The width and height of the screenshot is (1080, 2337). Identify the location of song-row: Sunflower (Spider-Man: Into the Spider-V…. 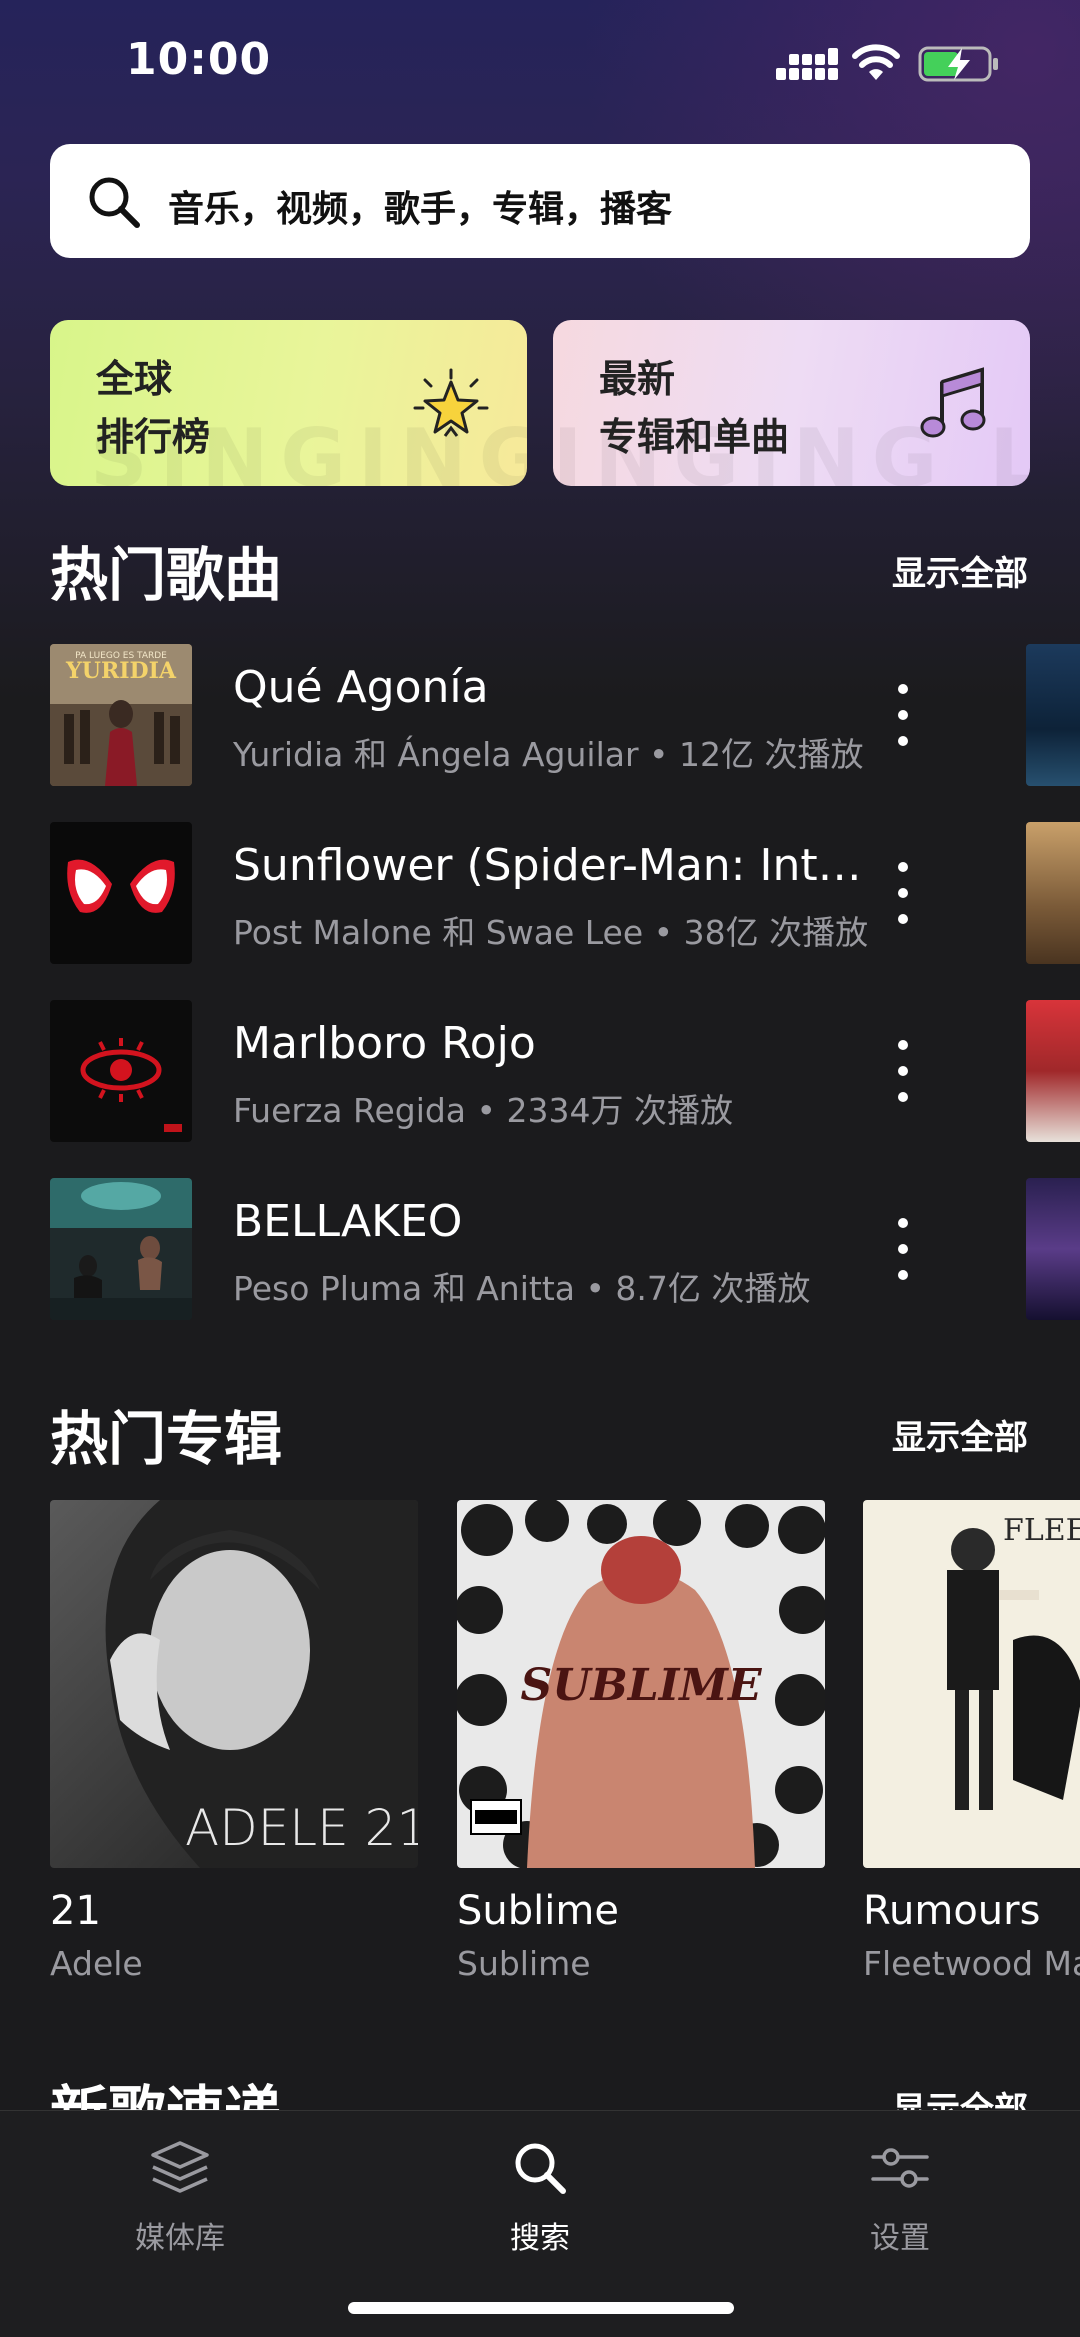
(525, 893).